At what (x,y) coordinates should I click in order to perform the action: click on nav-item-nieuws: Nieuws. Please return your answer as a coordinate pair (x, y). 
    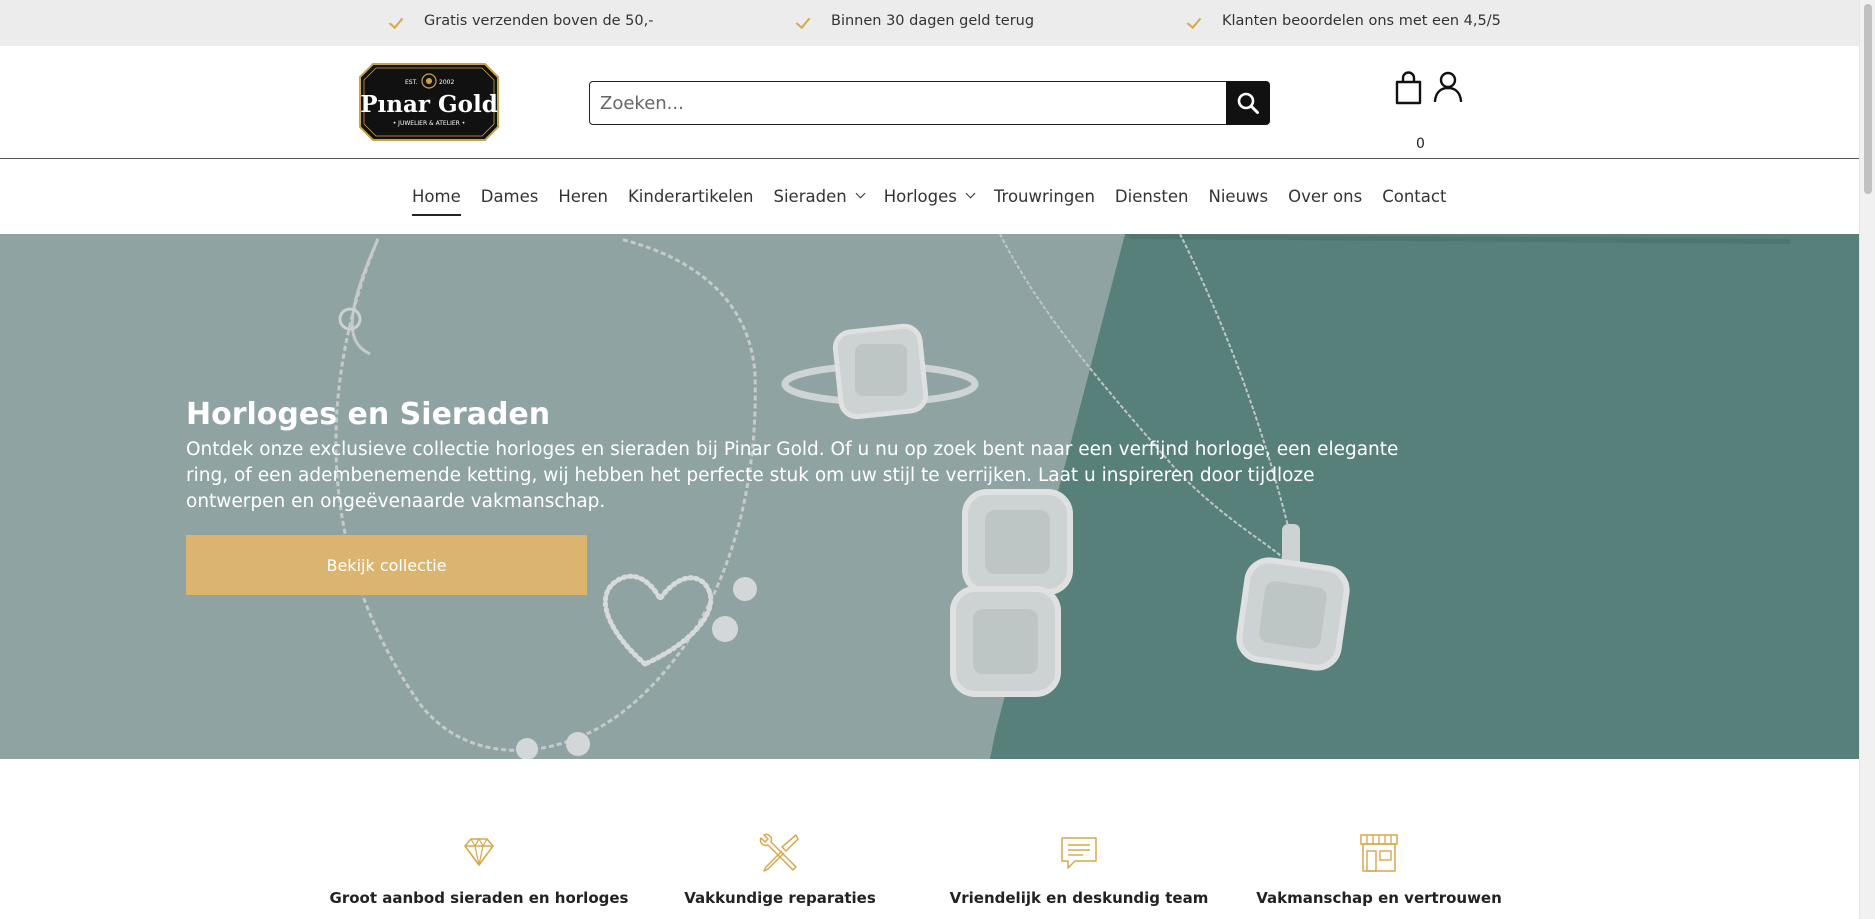
    Looking at the image, I should click on (1238, 196).